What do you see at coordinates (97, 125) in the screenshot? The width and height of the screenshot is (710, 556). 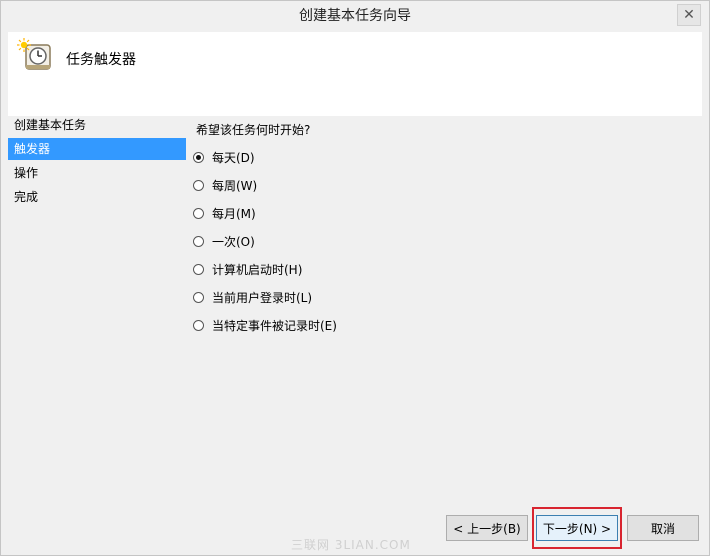 I see `sidebar-item-create-basic-task: 创建基本任务` at bounding box center [97, 125].